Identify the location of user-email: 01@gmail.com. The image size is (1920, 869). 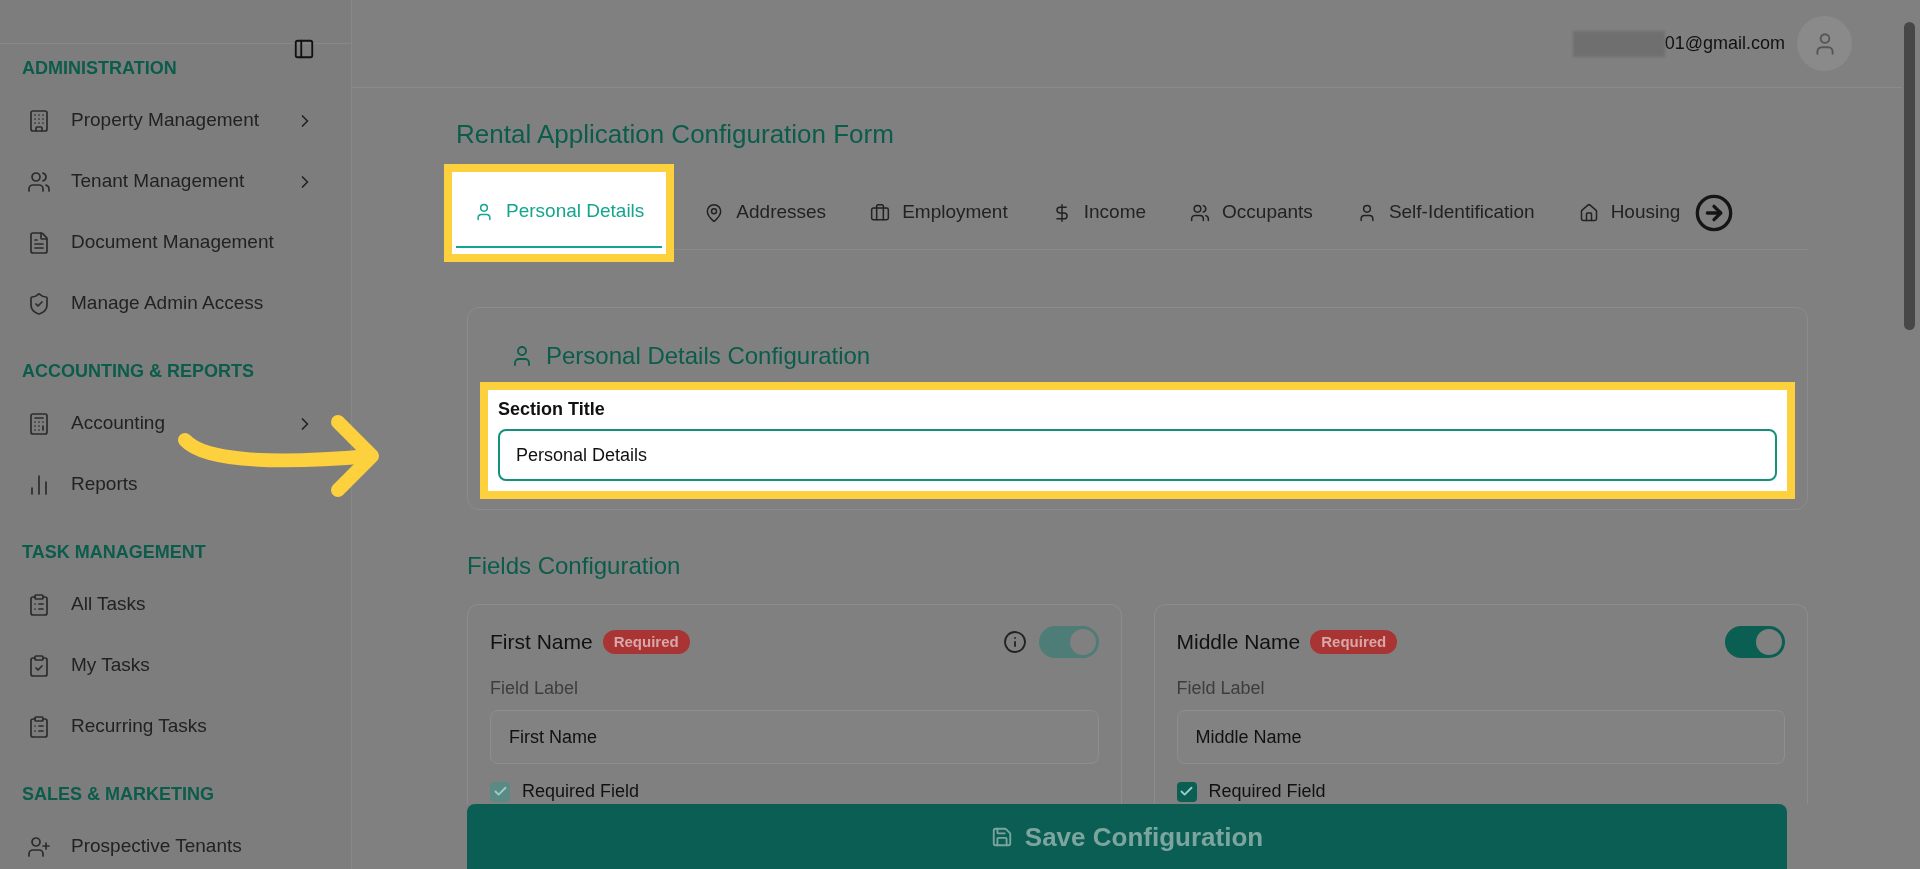
(1724, 43).